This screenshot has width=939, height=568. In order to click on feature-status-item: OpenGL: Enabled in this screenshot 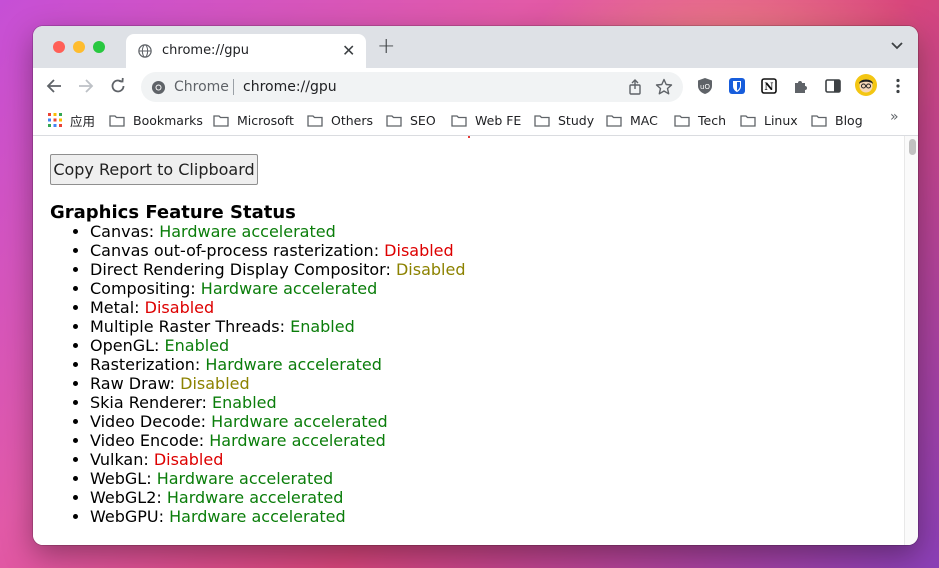, I will do `click(277, 345)`.